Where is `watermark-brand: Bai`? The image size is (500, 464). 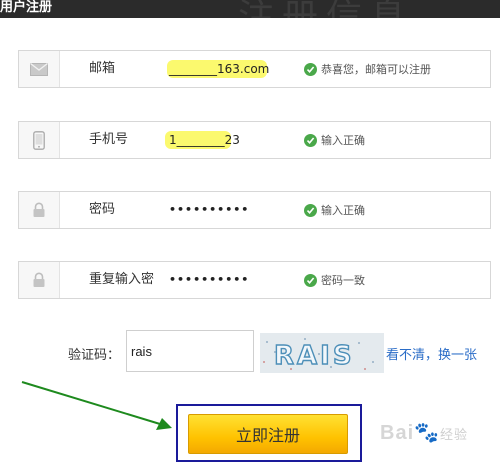
watermark-brand: Bai is located at coordinates (397, 433).